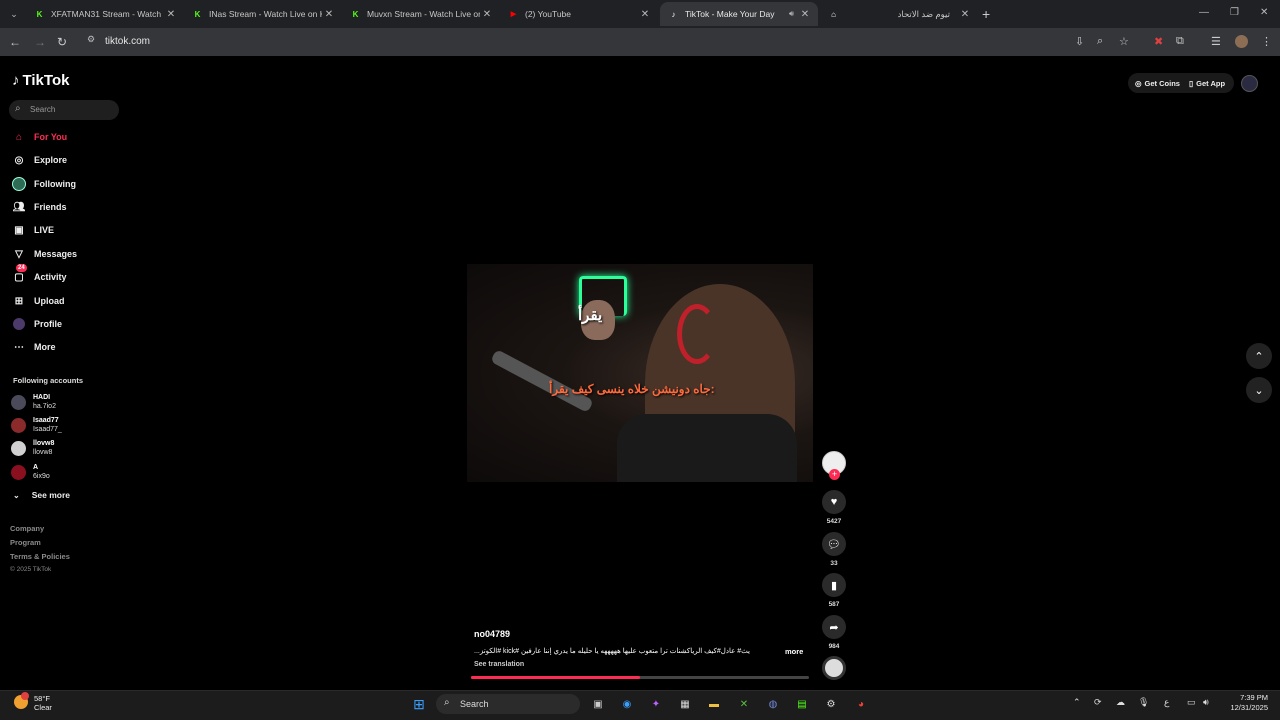 The height and width of the screenshot is (720, 1280). I want to click on browser-menu-icon: ⋮, so click(1266, 41).